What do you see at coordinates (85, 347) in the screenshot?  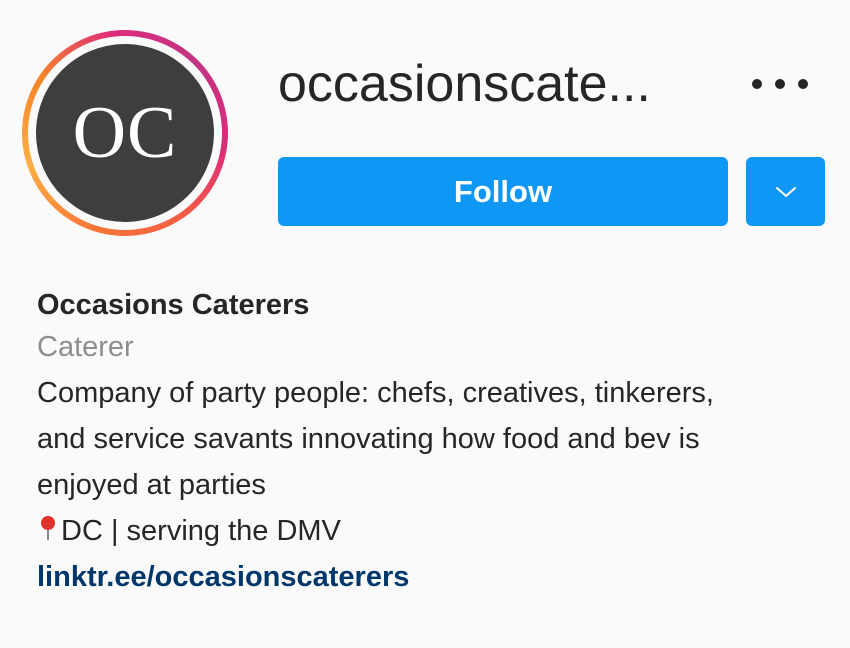 I see `category-label: Caterer` at bounding box center [85, 347].